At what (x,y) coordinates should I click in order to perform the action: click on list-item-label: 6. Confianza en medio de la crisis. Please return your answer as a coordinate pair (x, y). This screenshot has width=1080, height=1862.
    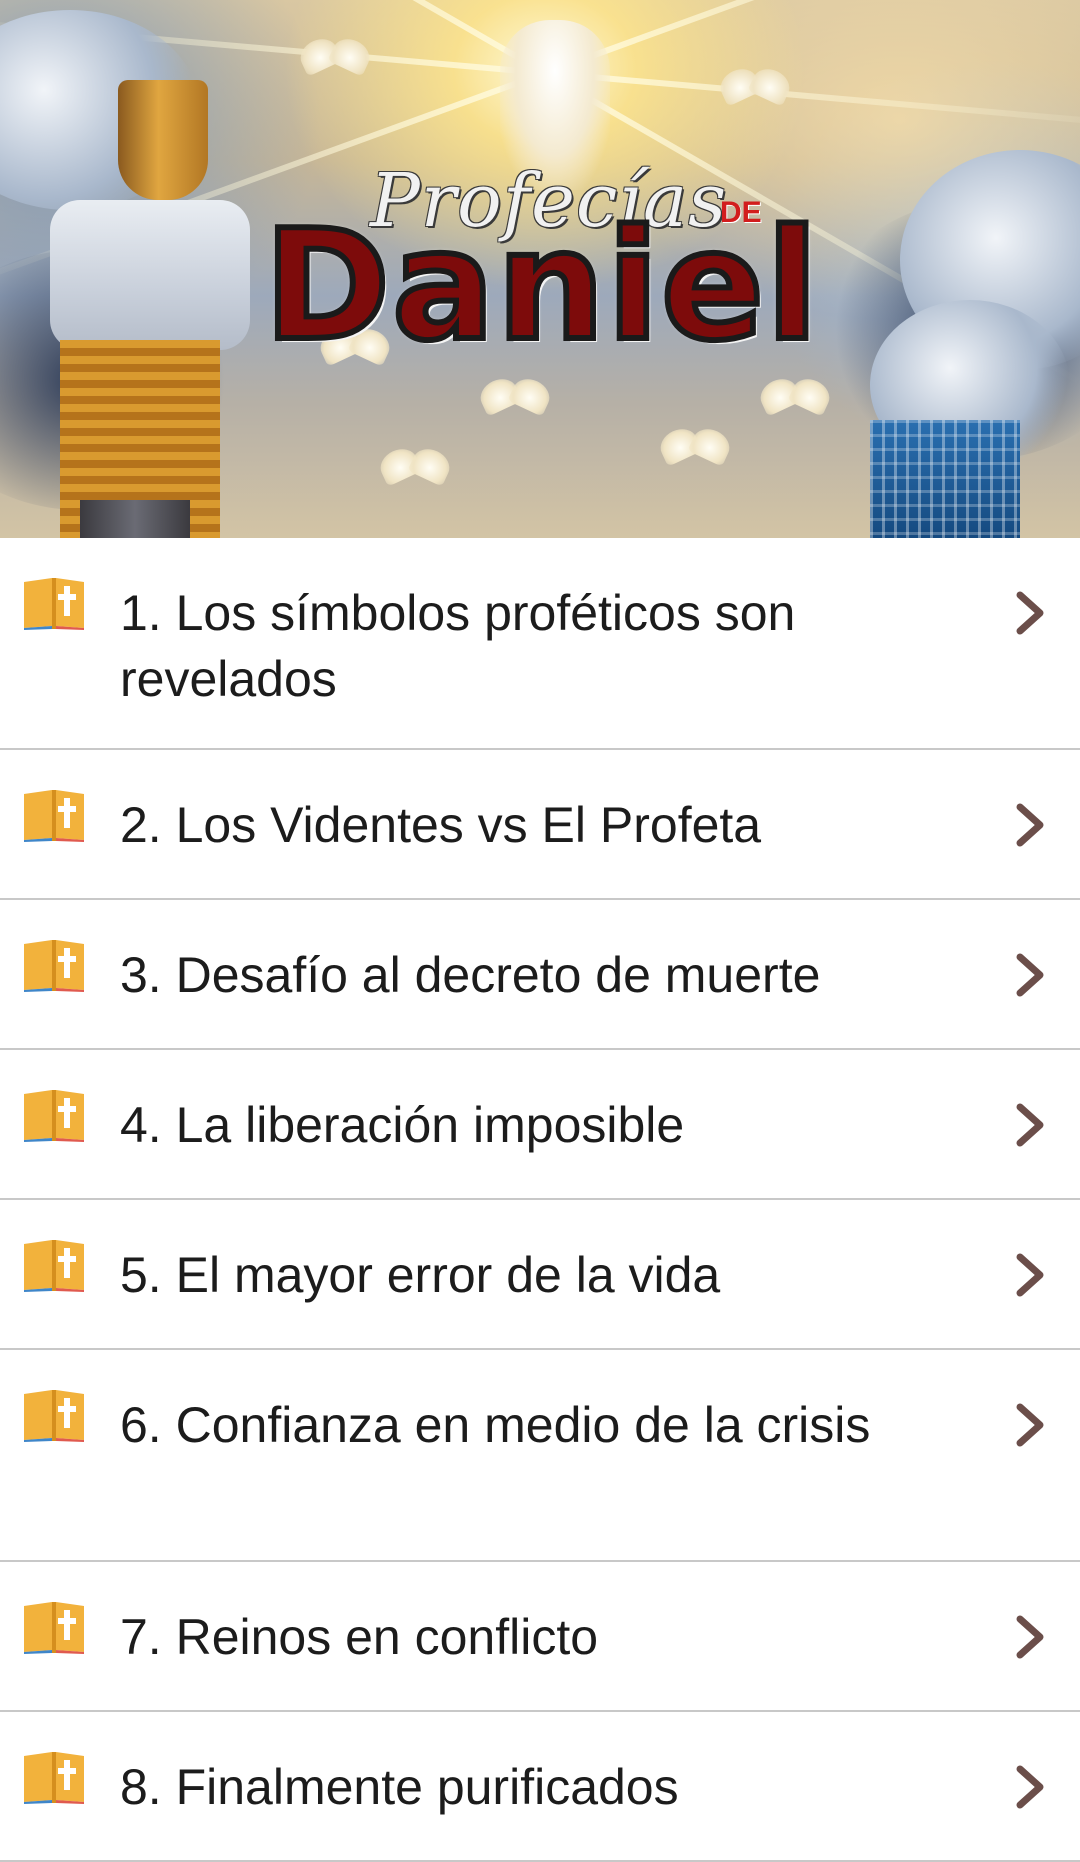
    Looking at the image, I should click on (495, 1425).